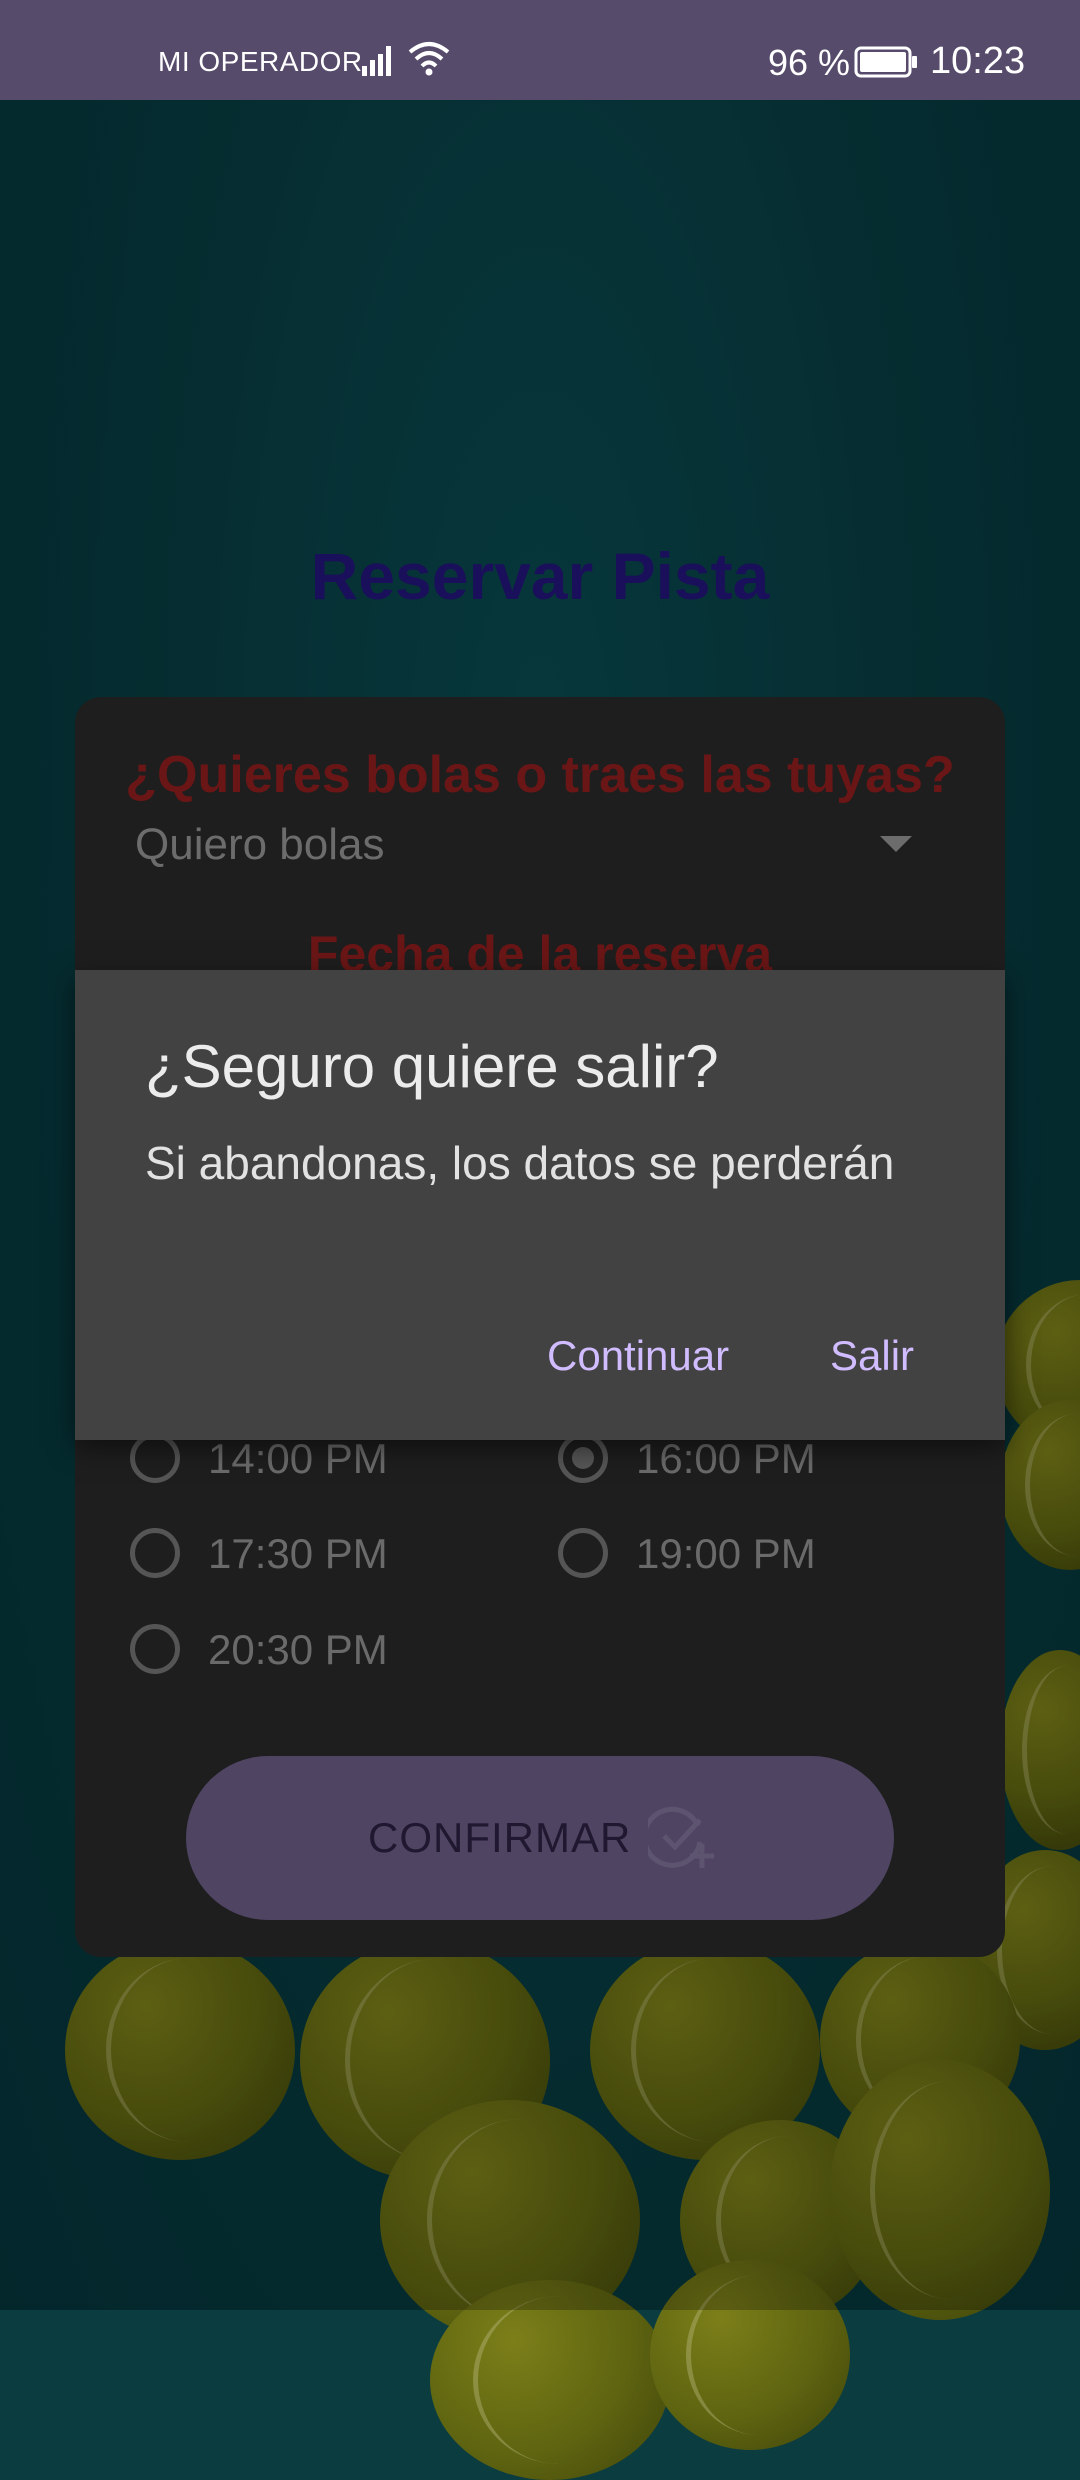  I want to click on clock: 10:23, so click(978, 61).